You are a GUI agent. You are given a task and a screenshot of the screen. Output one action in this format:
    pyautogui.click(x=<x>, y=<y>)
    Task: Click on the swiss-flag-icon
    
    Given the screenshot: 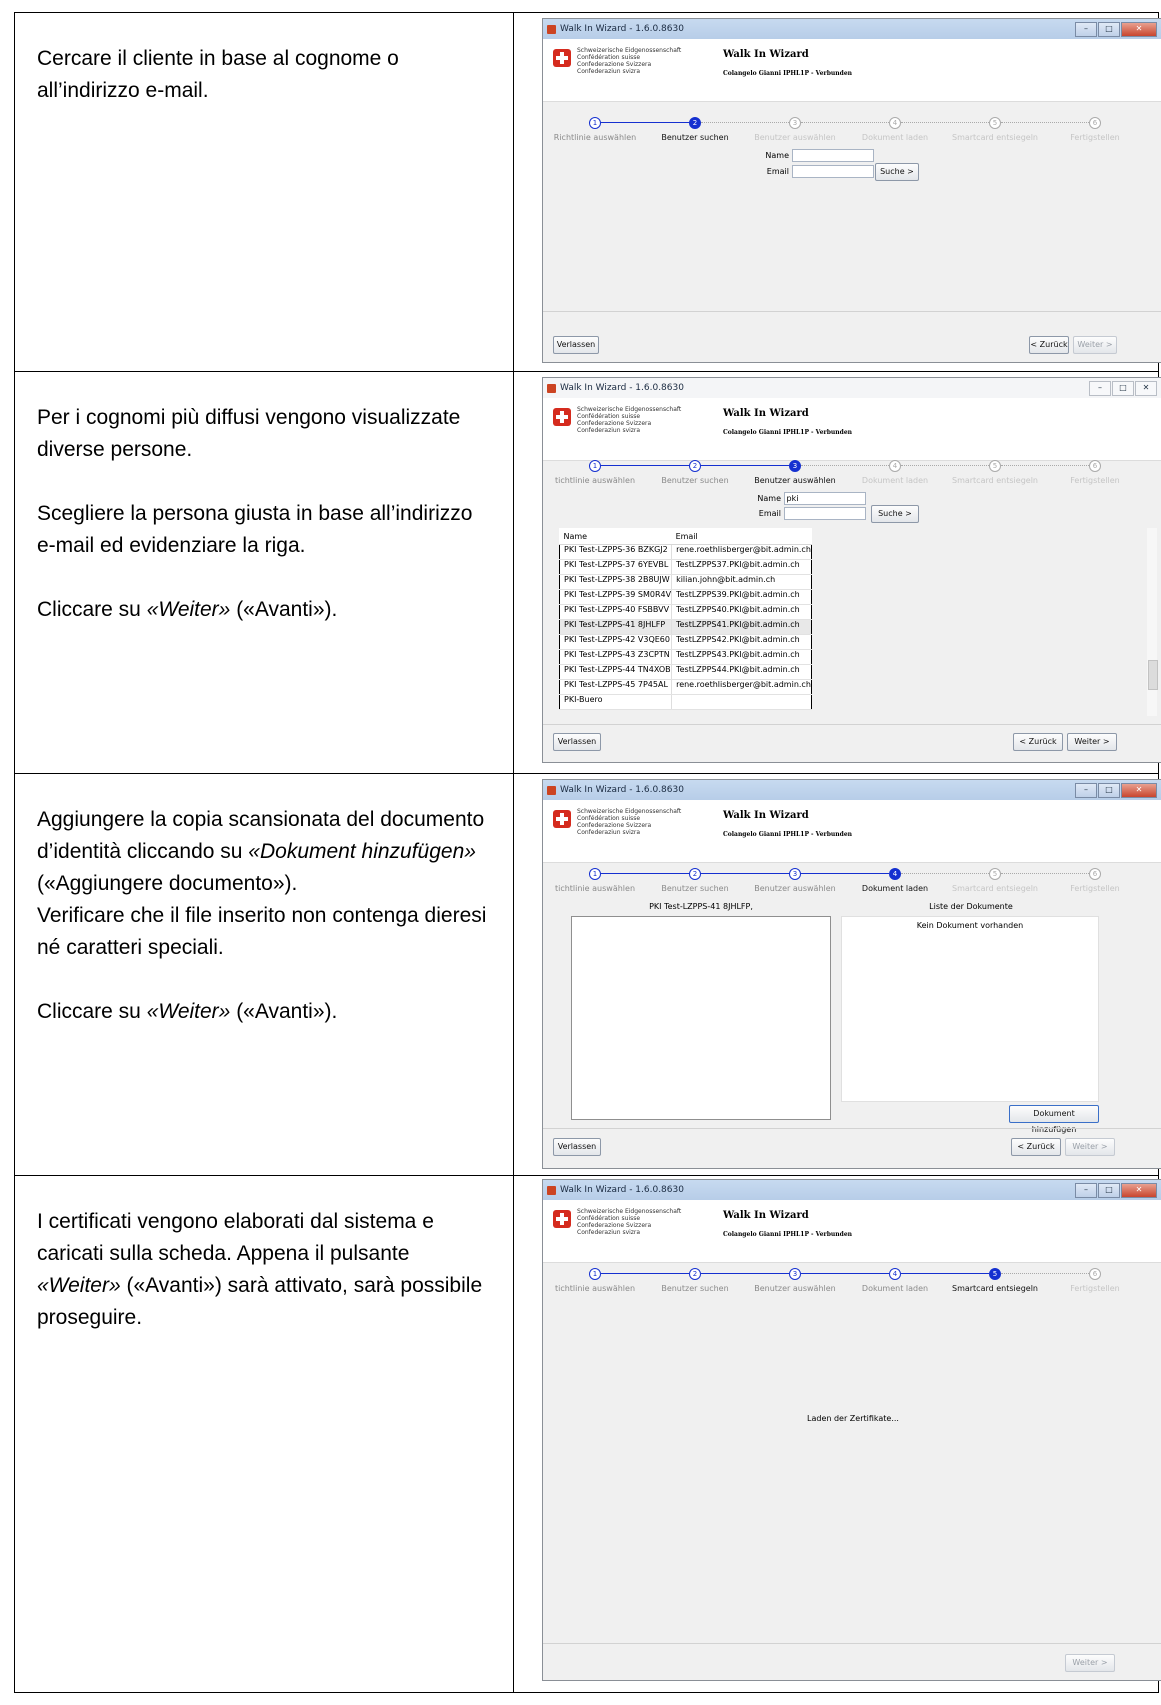 What is the action you would take?
    pyautogui.click(x=562, y=1219)
    